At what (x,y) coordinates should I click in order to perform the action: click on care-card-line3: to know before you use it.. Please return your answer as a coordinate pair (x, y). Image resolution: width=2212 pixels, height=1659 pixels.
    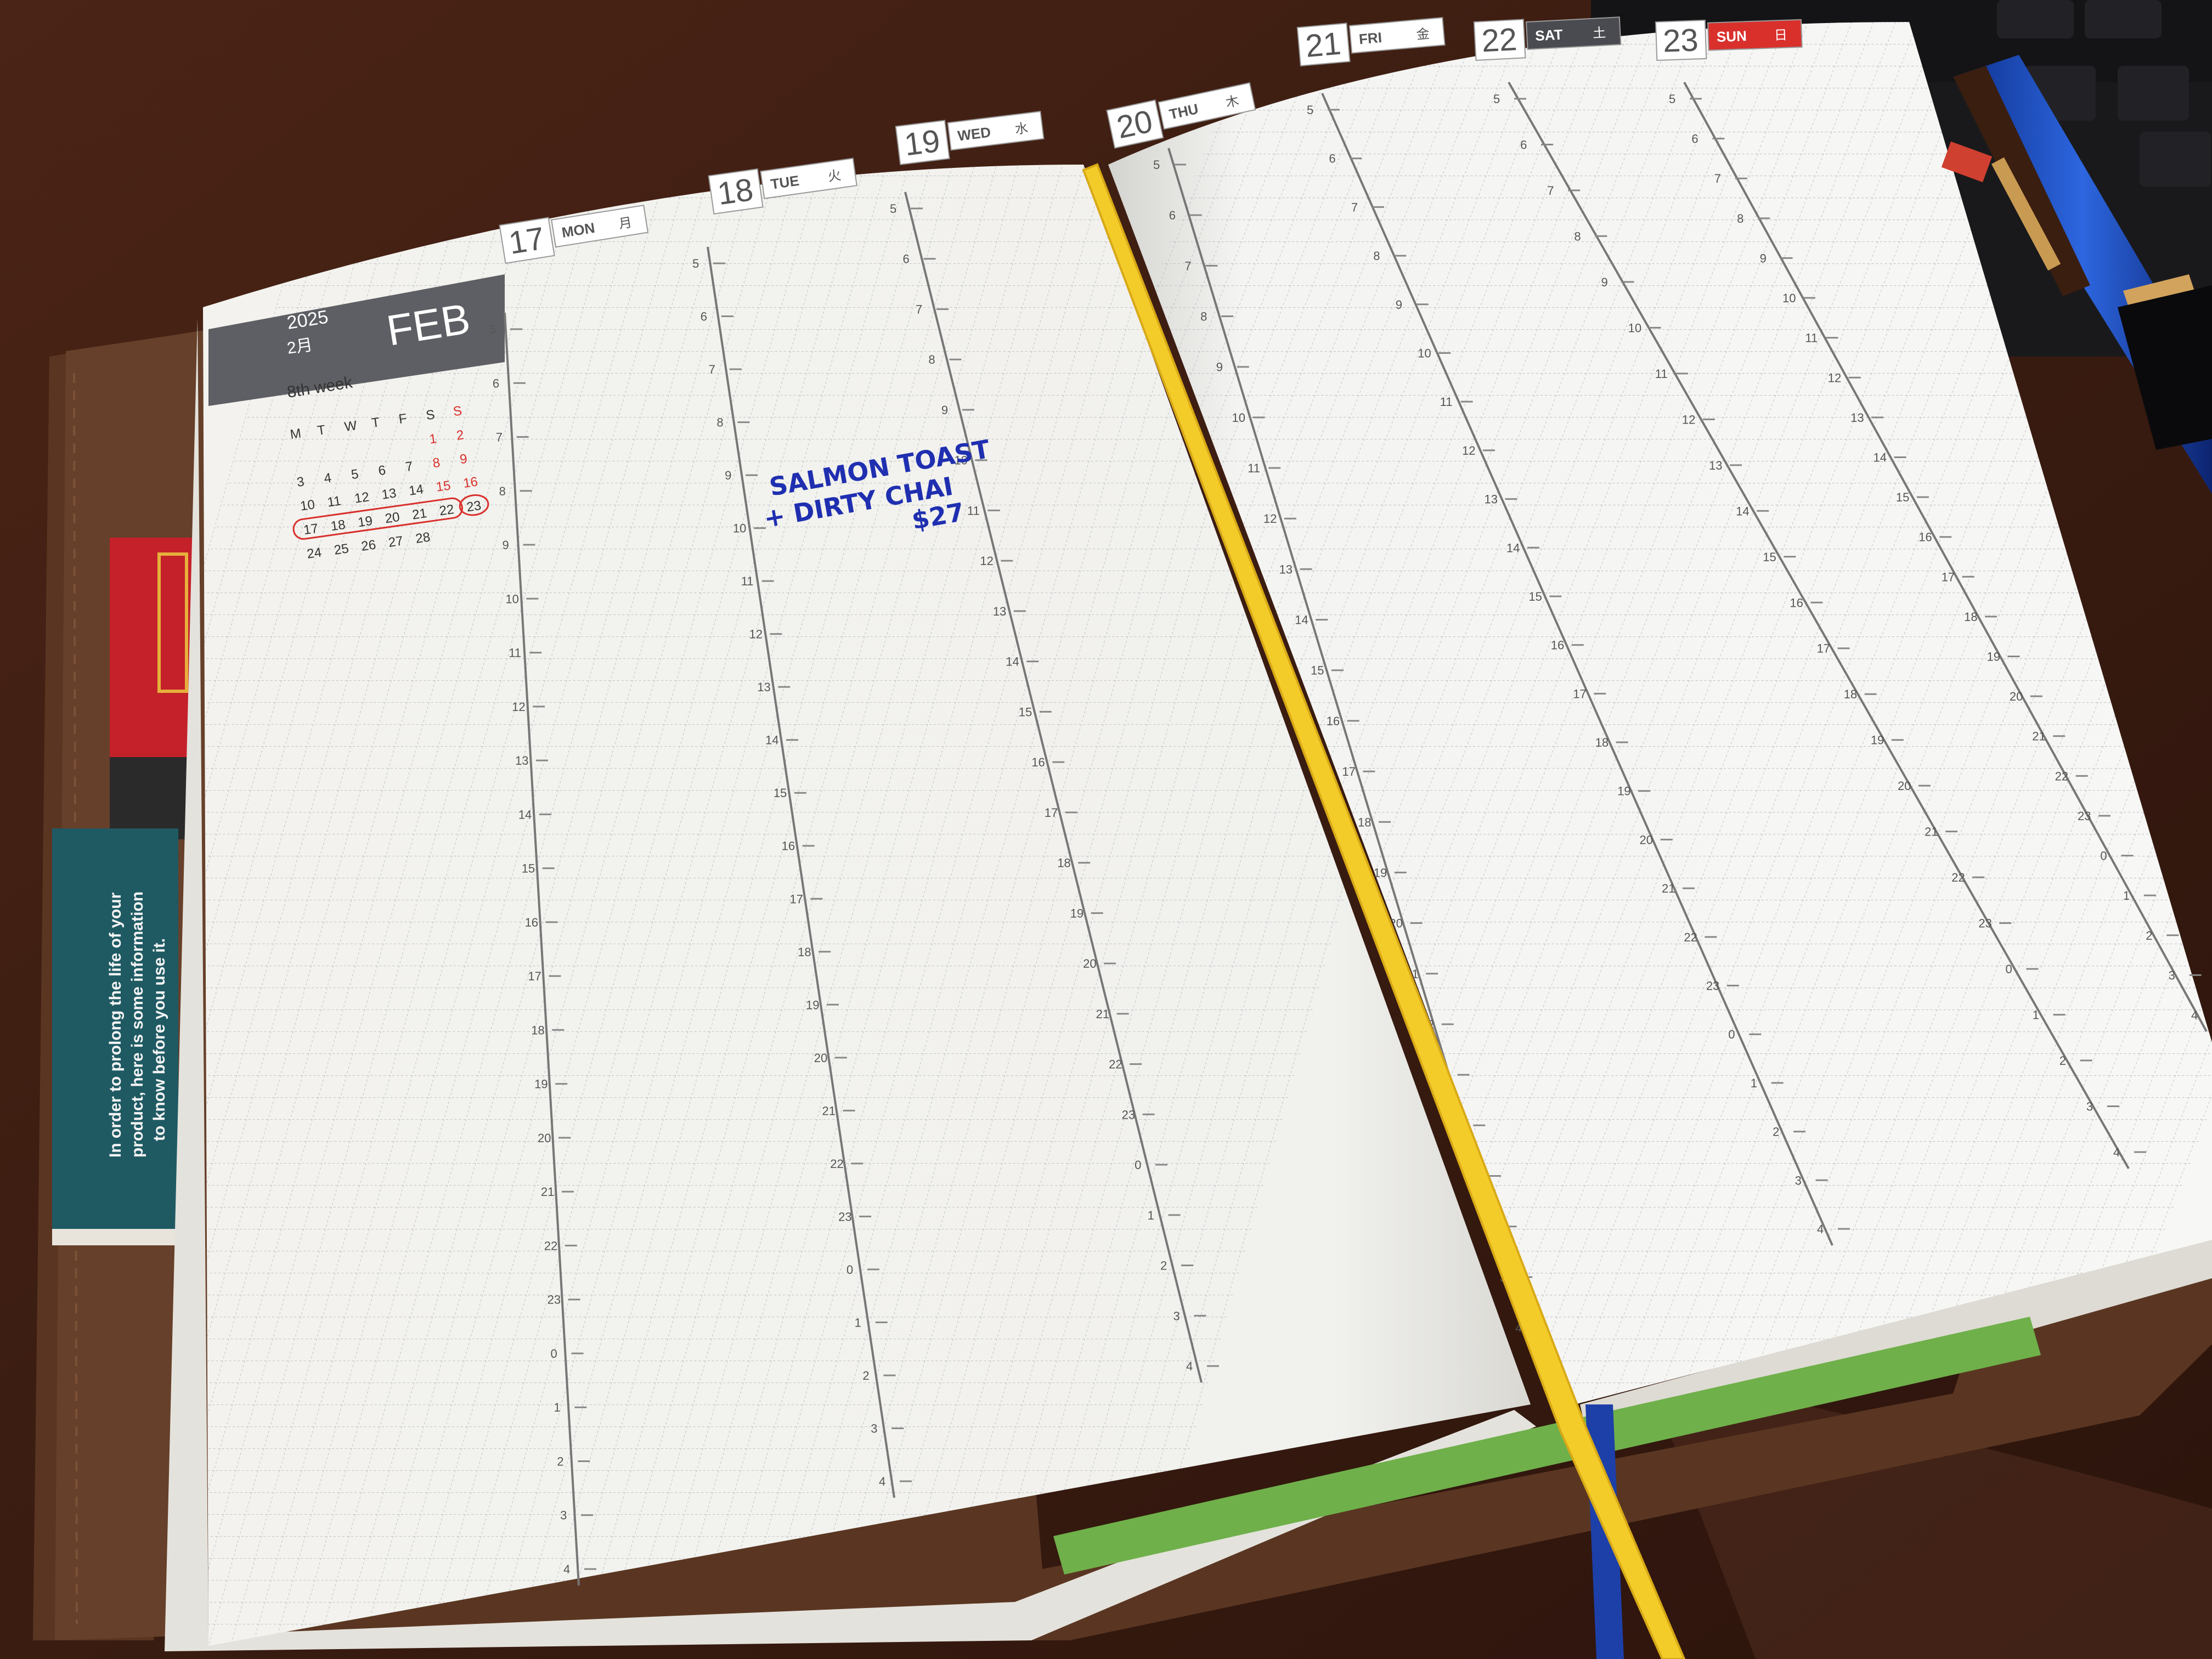
    Looking at the image, I should click on (159, 1039).